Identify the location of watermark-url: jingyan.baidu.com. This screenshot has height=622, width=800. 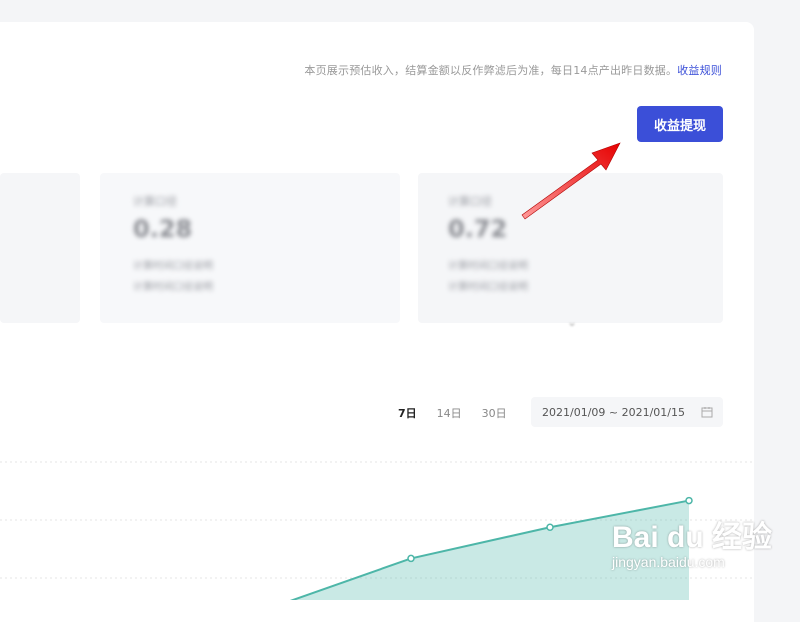
(668, 562).